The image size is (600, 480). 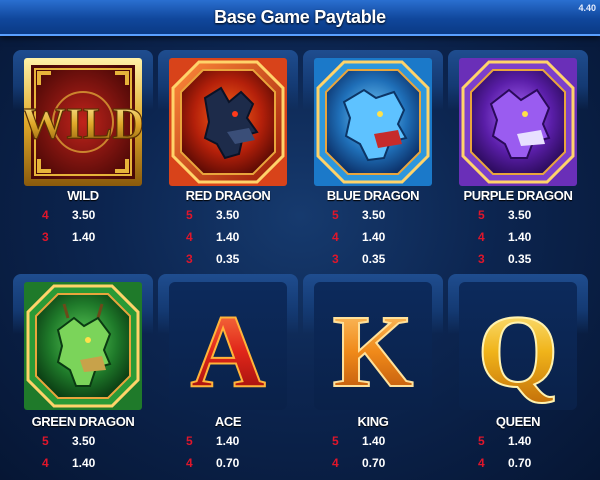 What do you see at coordinates (518, 421) in the screenshot?
I see `symbol-name-queen: QUEEN` at bounding box center [518, 421].